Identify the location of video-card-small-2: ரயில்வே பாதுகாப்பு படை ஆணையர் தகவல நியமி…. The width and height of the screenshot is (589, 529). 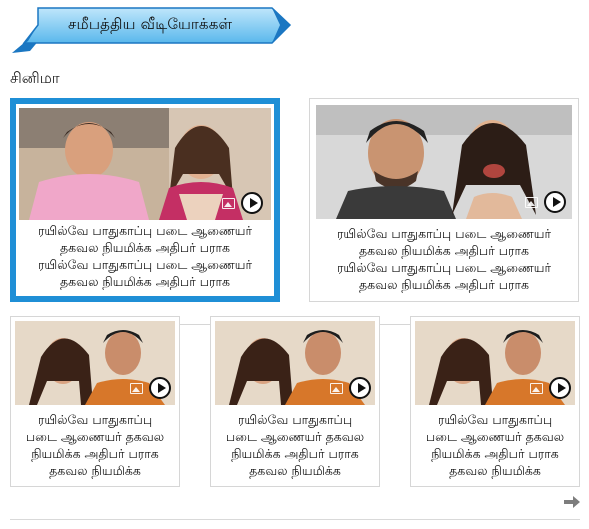
(295, 401).